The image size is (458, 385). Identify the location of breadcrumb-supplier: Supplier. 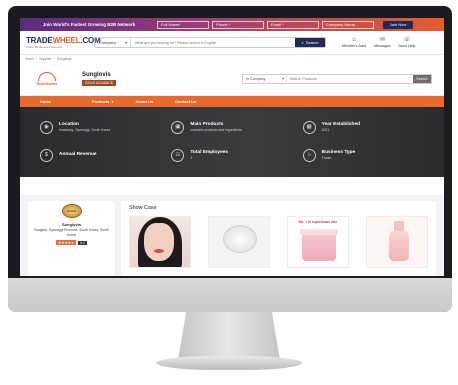
(45, 59).